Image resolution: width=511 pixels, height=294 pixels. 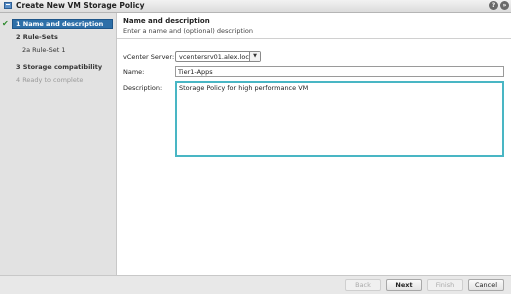 I want to click on wizard-footer: Back Next Finish Cancel, so click(x=255, y=284).